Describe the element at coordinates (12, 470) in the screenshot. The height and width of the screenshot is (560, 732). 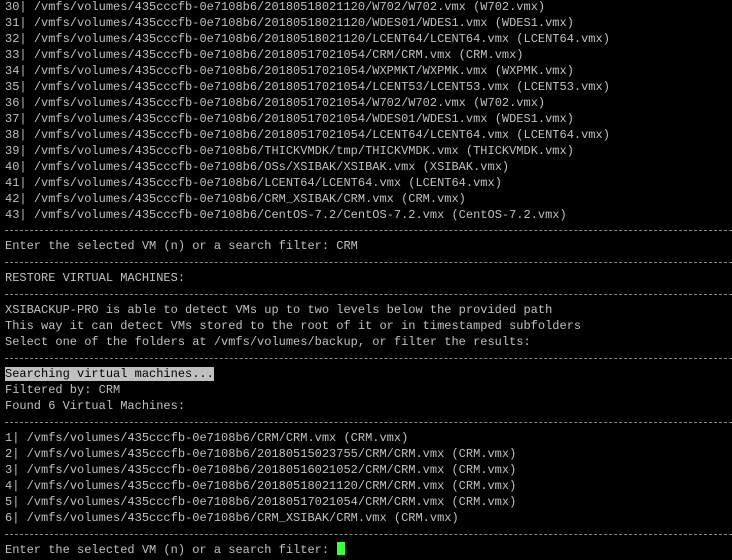
I see `vm-index: 3|` at that location.